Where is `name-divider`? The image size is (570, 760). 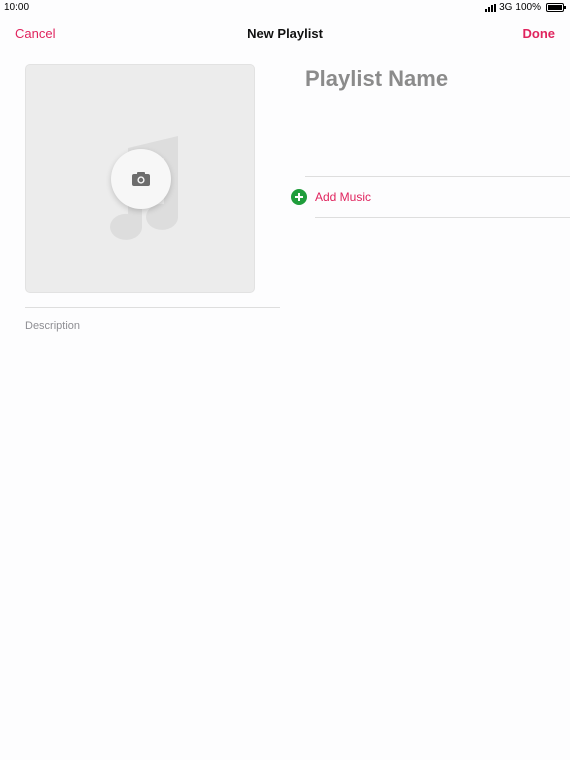 name-divider is located at coordinates (437, 176).